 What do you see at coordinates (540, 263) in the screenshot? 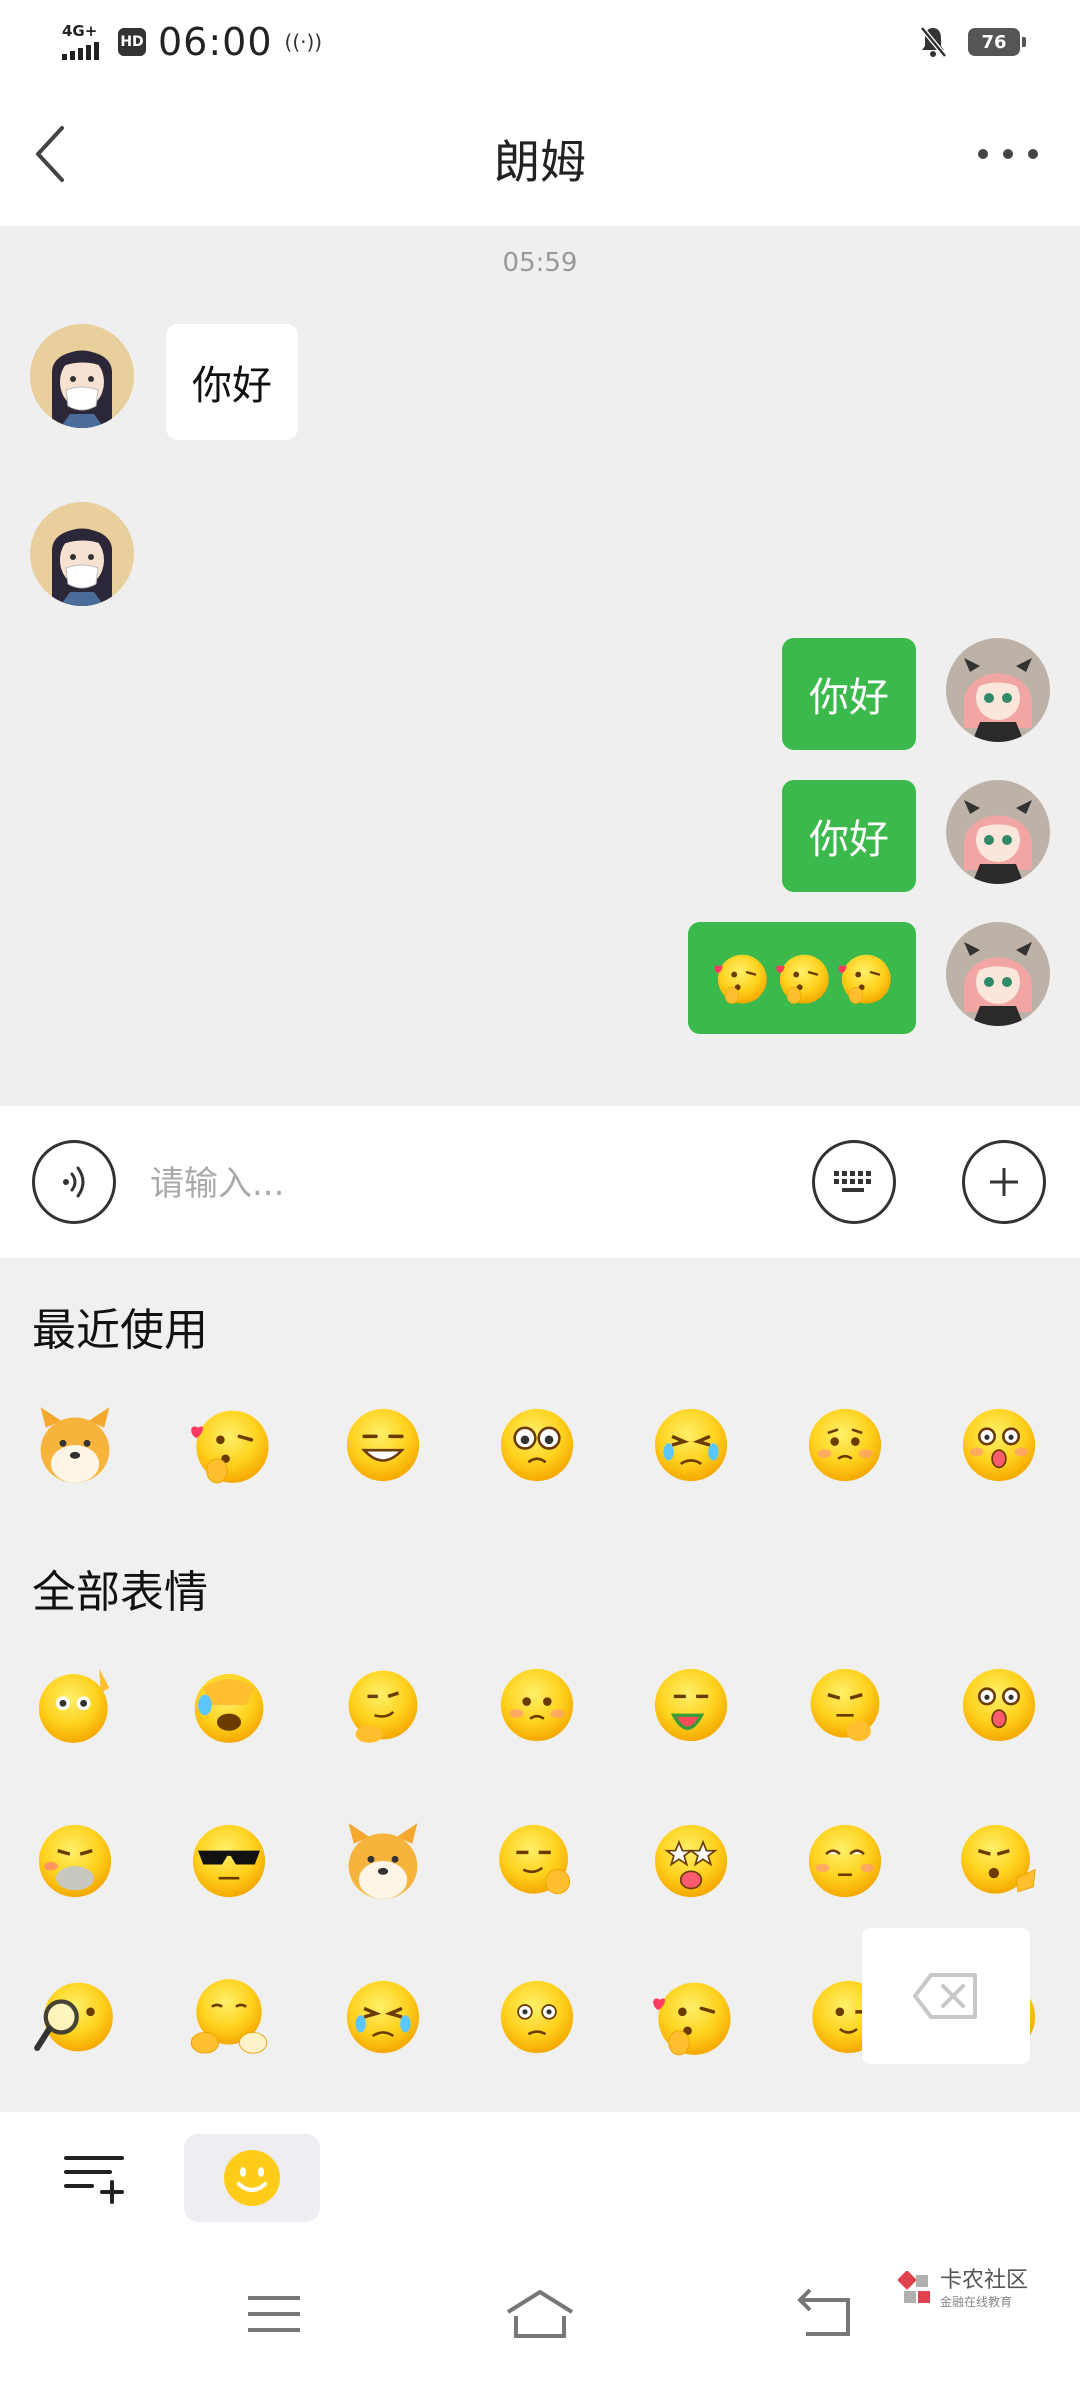
I see `message-timestamp: 05:59` at bounding box center [540, 263].